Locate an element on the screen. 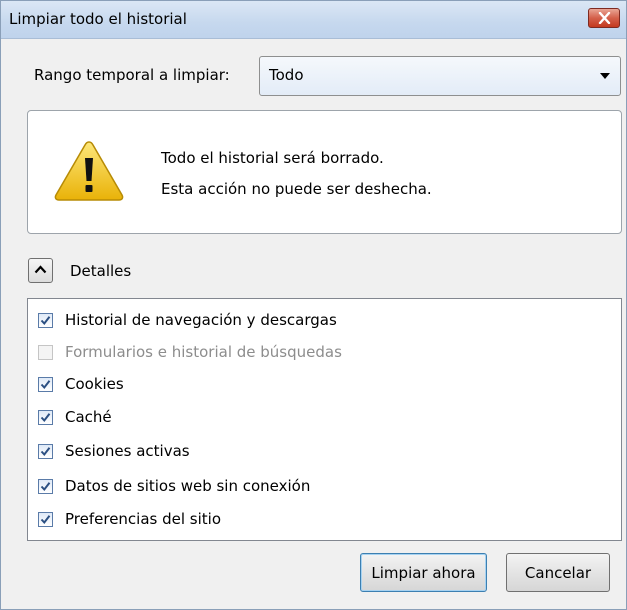 The image size is (627, 610). details-toggle-button is located at coordinates (40, 270).